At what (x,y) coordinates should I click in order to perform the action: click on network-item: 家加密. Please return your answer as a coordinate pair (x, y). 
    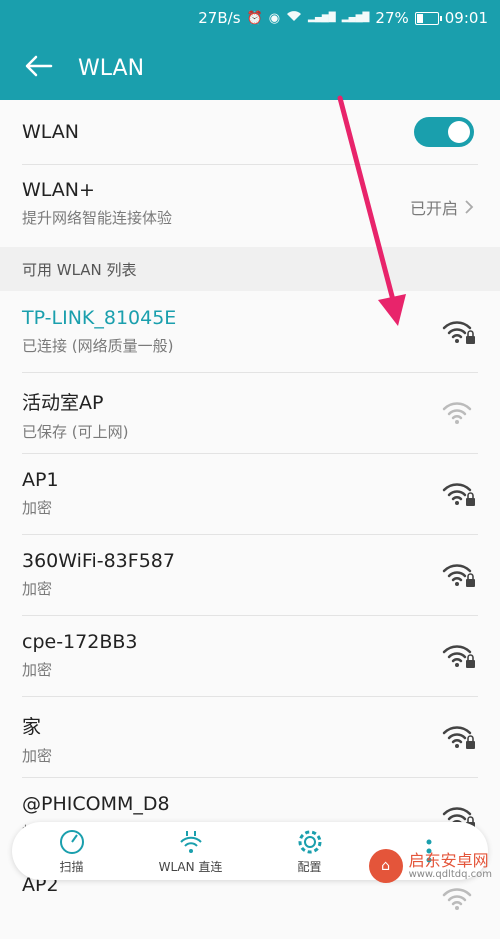
    Looking at the image, I should click on (250, 736).